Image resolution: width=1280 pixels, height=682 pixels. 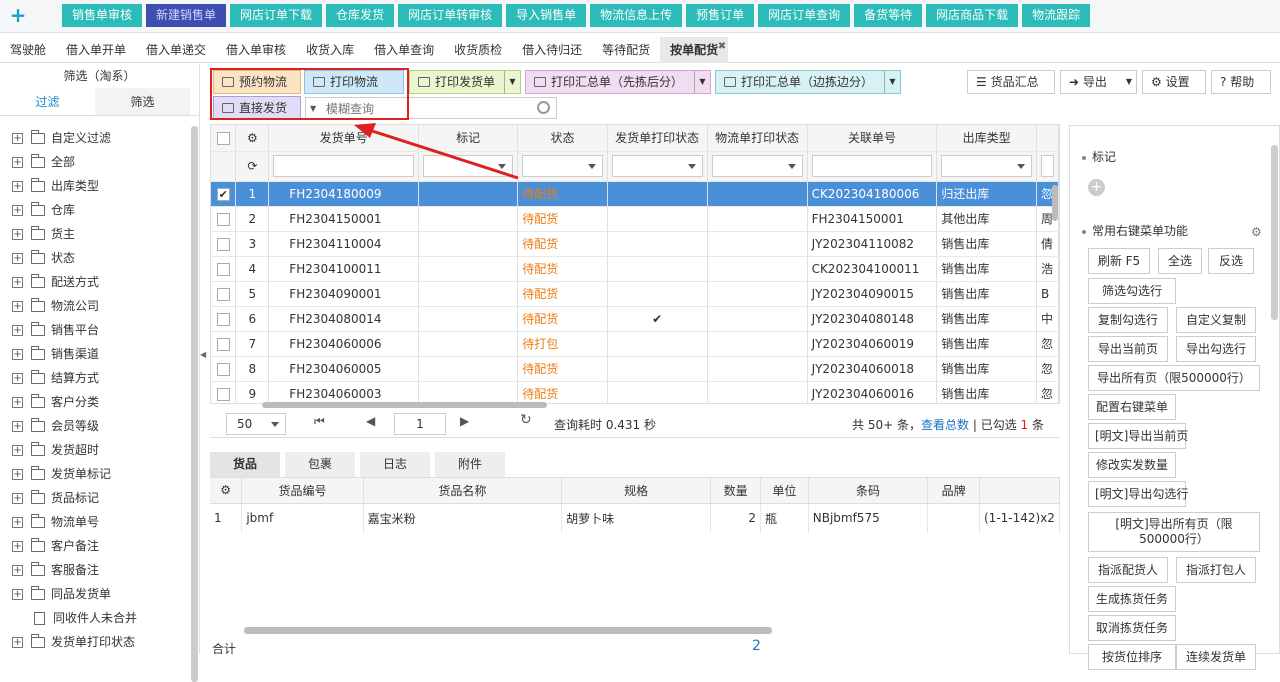 What do you see at coordinates (888, 15) in the screenshot?
I see `top-tab: 备货等待` at bounding box center [888, 15].